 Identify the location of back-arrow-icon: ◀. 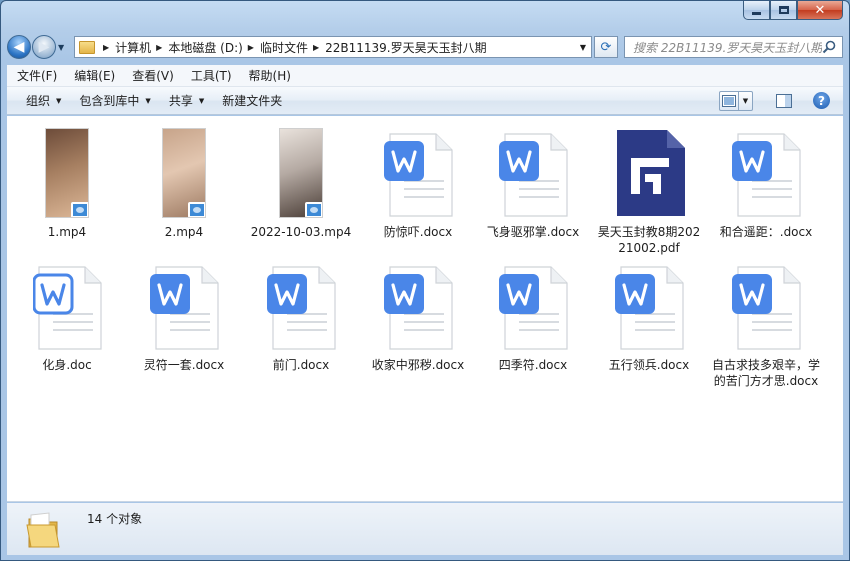
(19, 47).